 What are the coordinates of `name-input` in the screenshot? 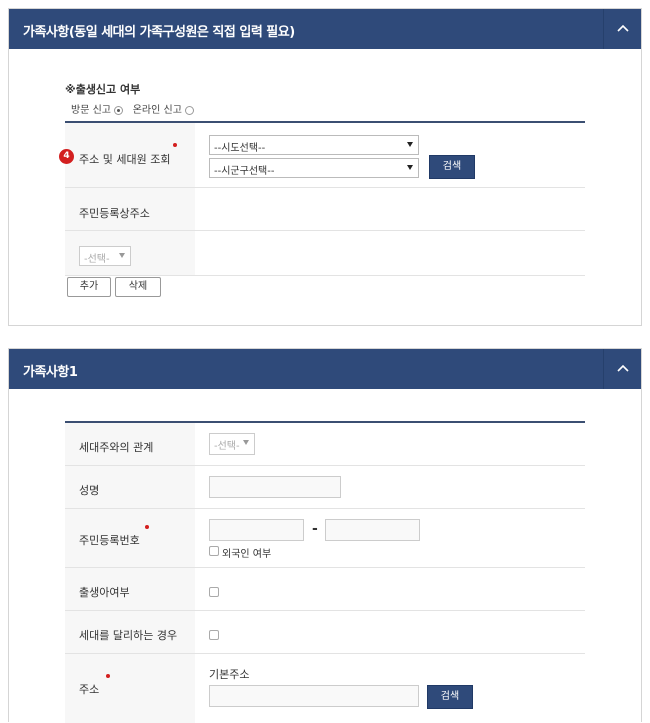 It's located at (275, 487).